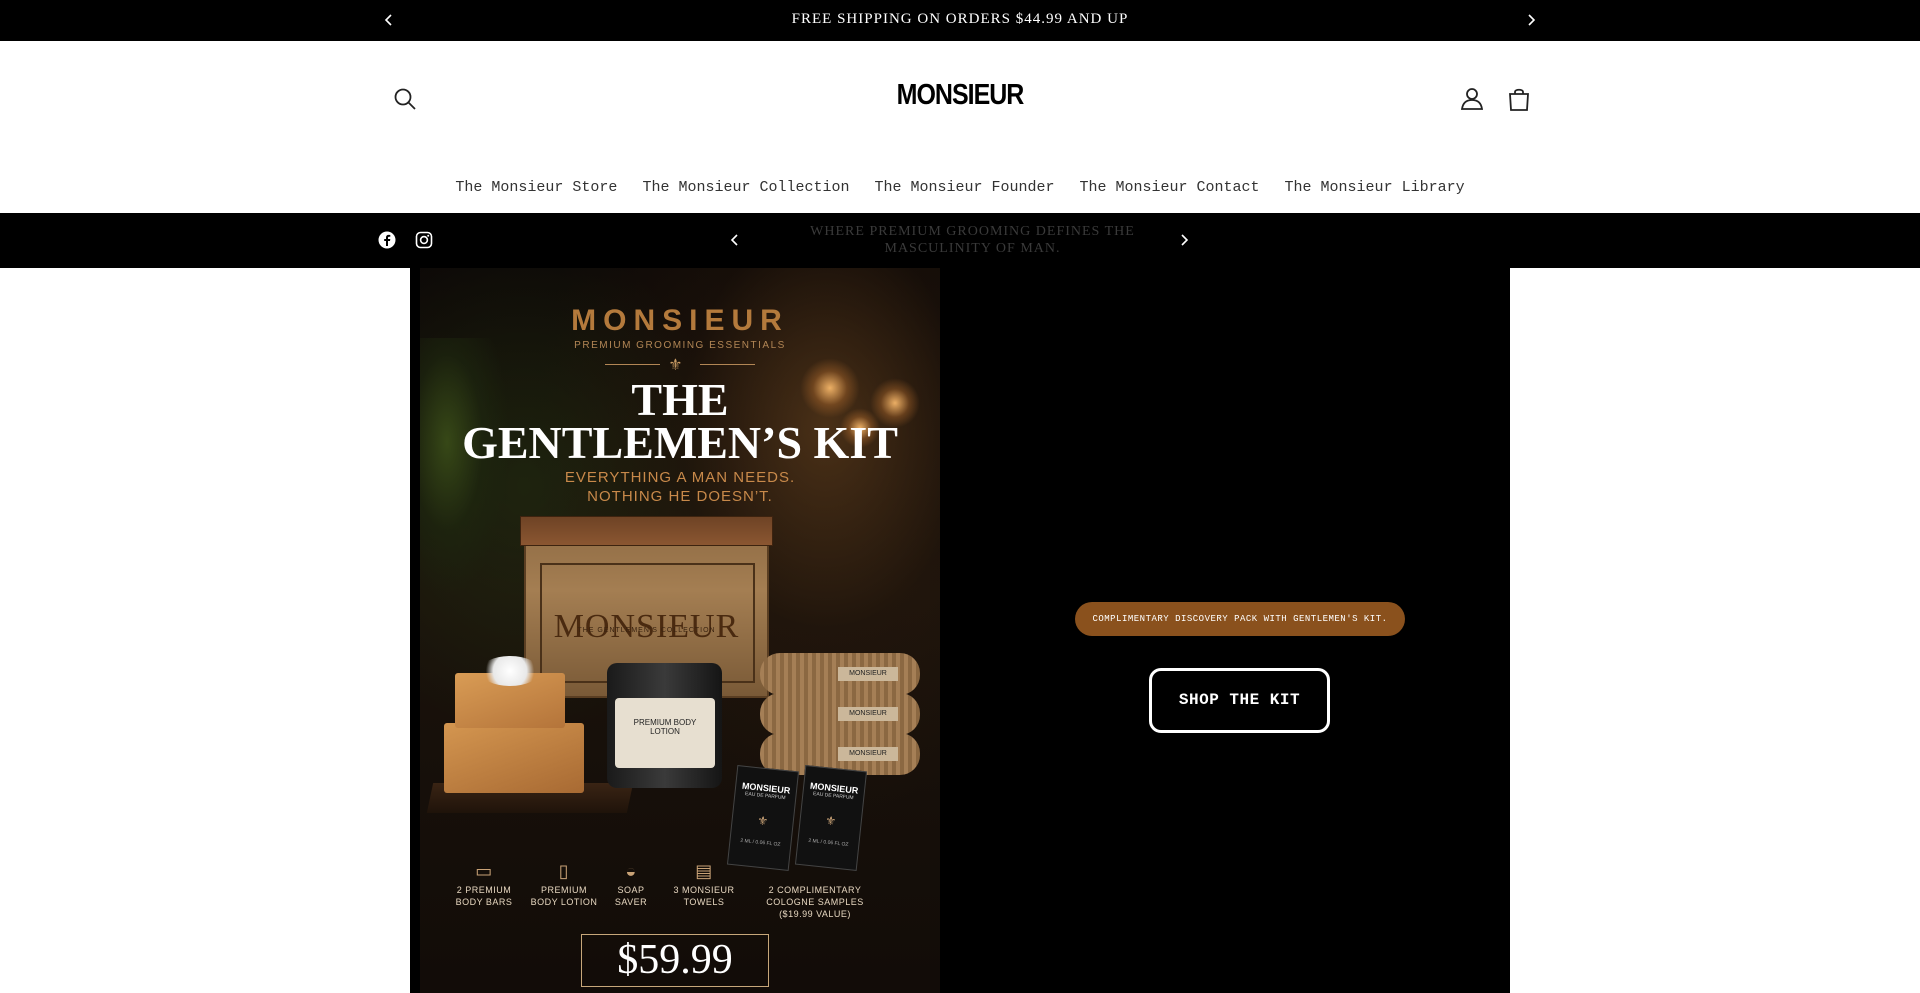 This screenshot has height=993, width=1920. I want to click on kit-item-line: PREMIUM, so click(564, 890).